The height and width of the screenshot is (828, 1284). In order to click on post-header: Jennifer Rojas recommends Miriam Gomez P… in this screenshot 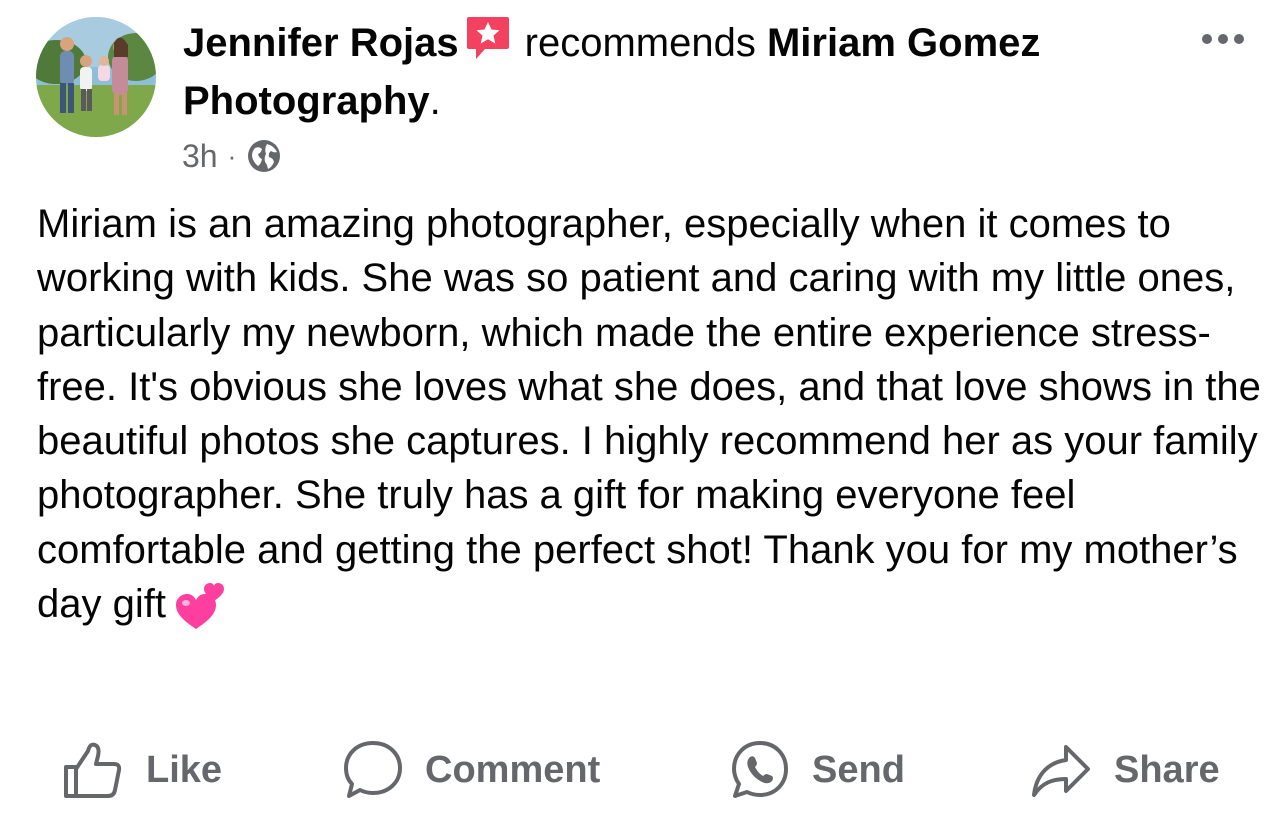, I will do `click(683, 72)`.